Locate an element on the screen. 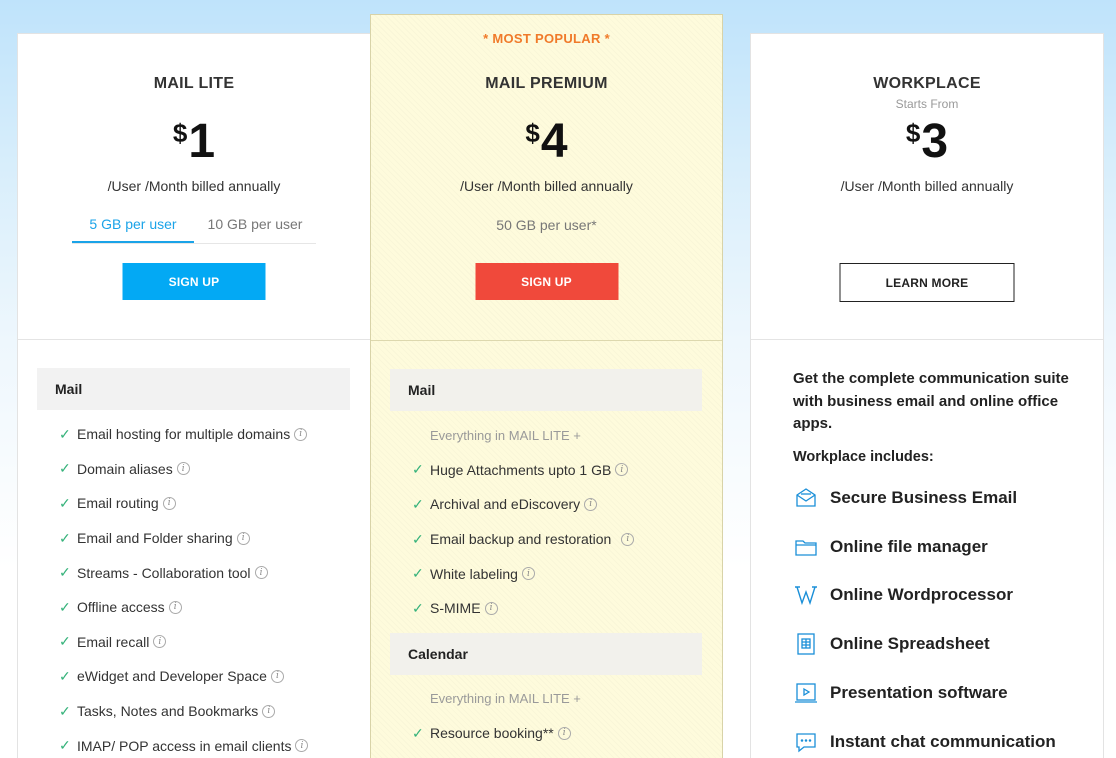  plan-name: MAIL PREMIUM is located at coordinates (546, 83).